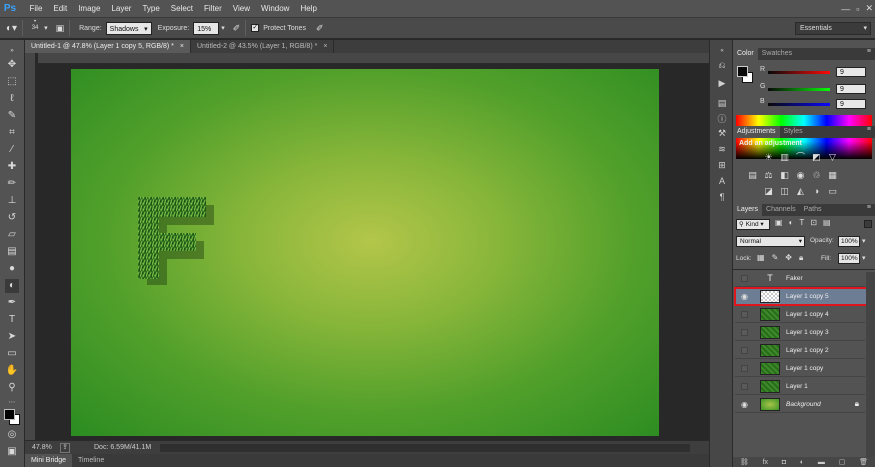  What do you see at coordinates (237, 28) in the screenshot?
I see `airbrush-icon: ✐` at bounding box center [237, 28].